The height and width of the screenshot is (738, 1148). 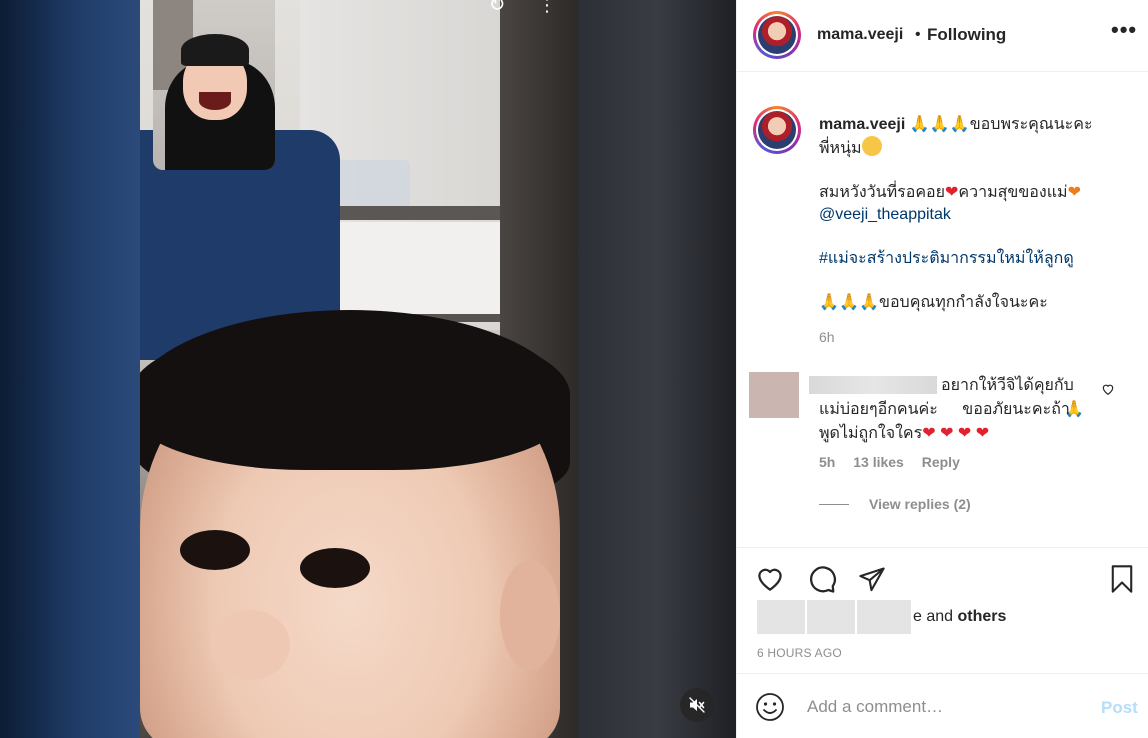 What do you see at coordinates (214, 85) in the screenshot?
I see `video-call-pip` at bounding box center [214, 85].